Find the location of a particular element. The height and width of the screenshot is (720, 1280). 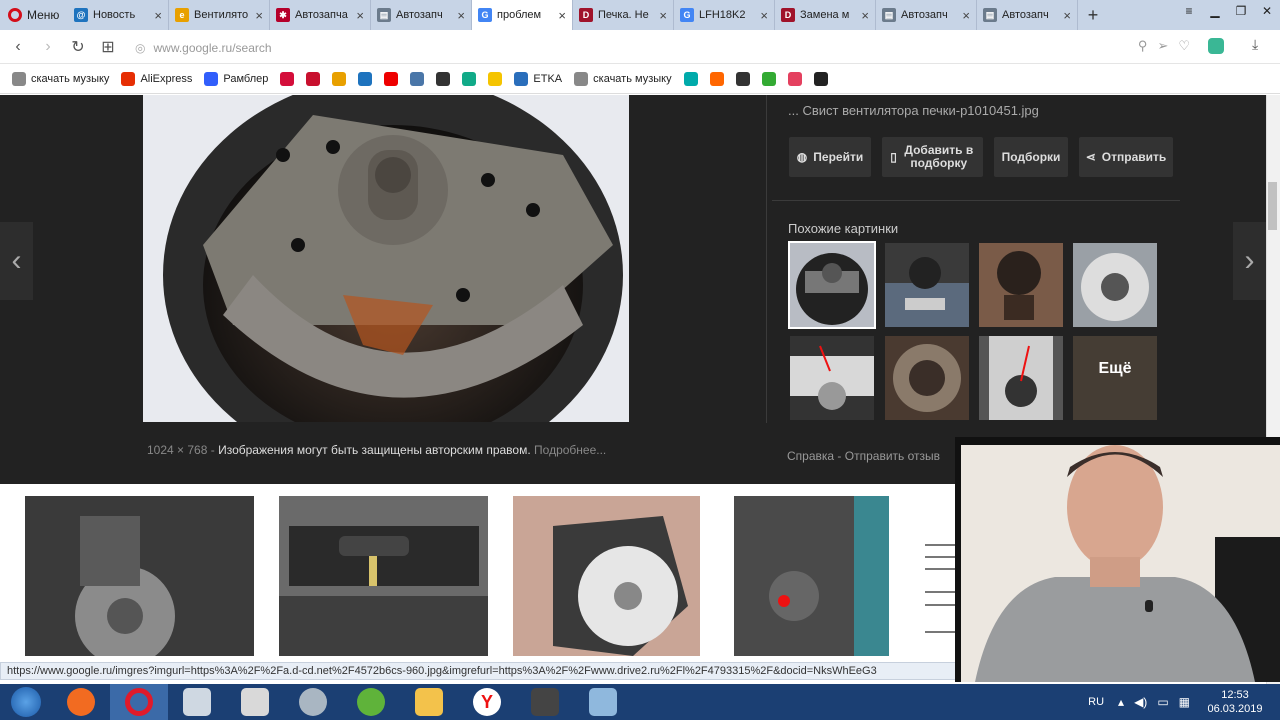

tab-5: D Печка. Не × is located at coordinates (623, 15).